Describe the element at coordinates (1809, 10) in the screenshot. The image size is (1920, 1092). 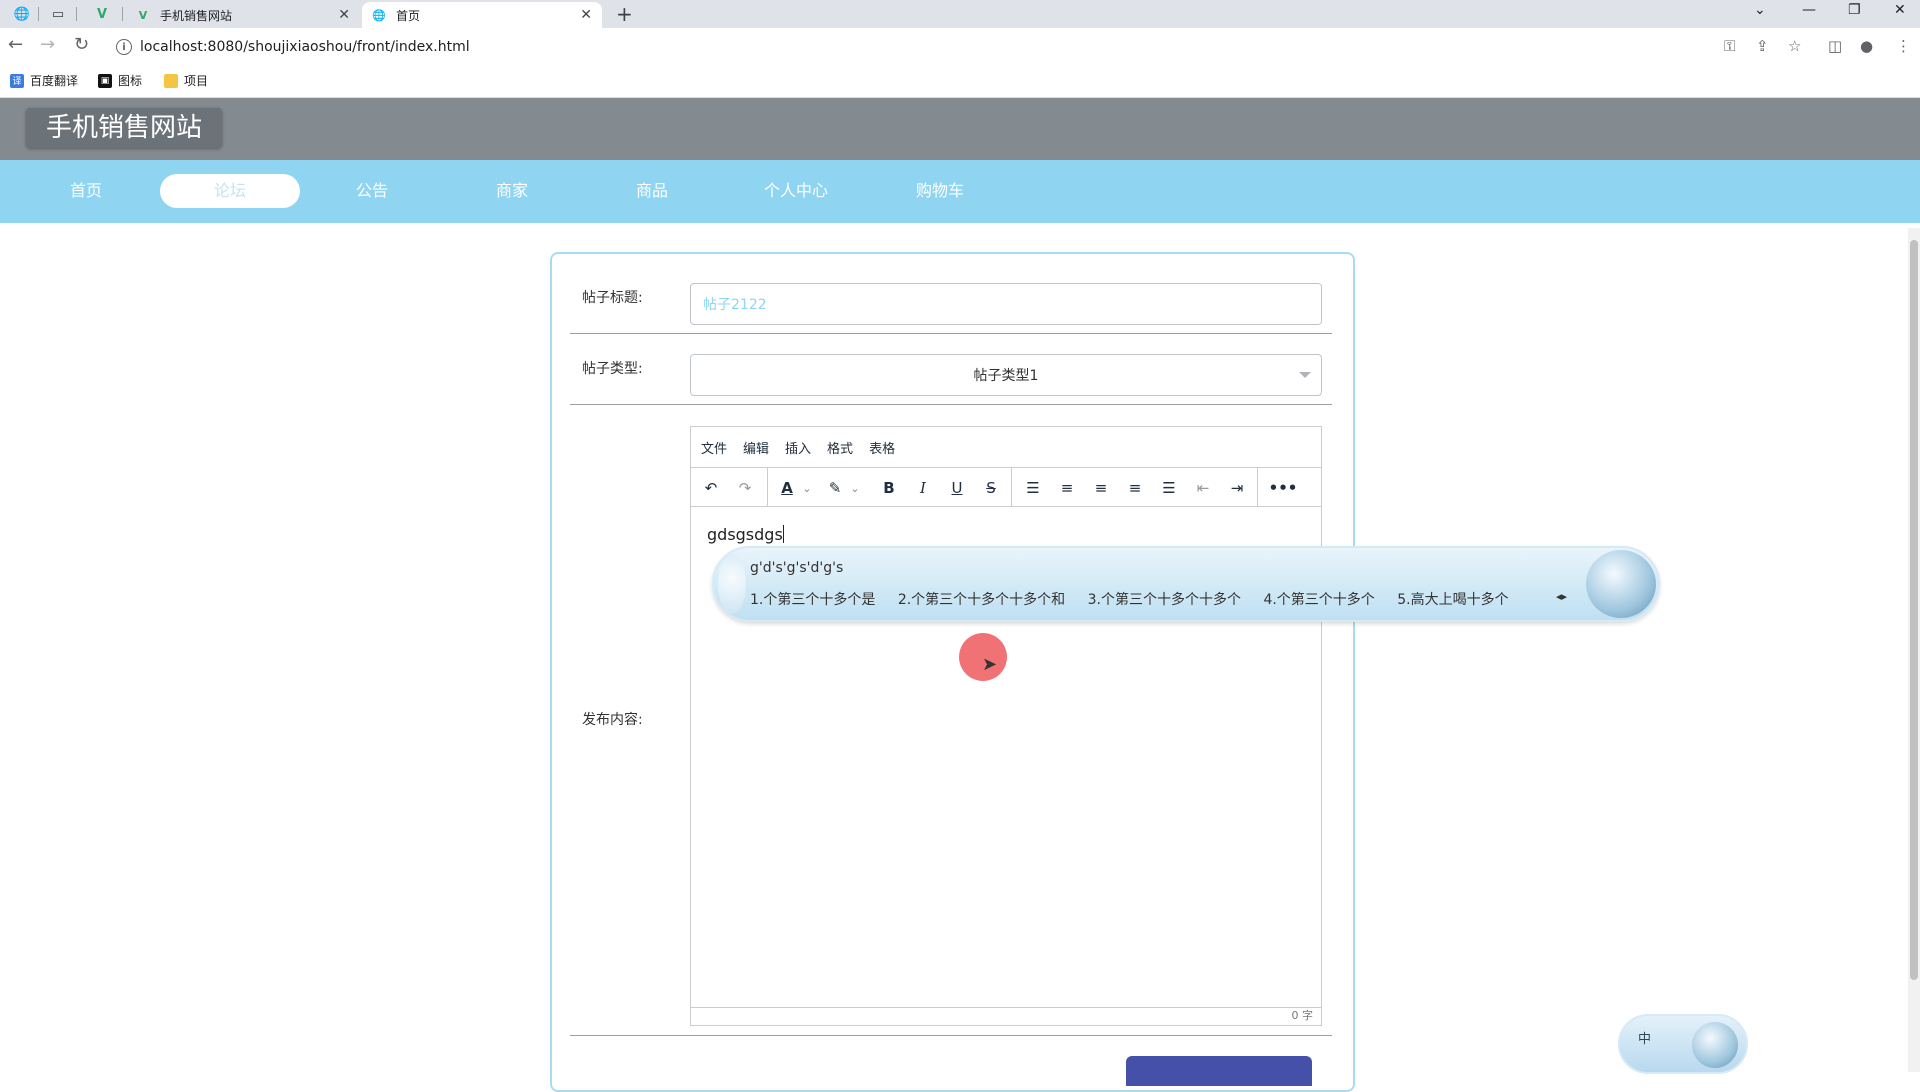
I see `minimize-icon: —` at that location.